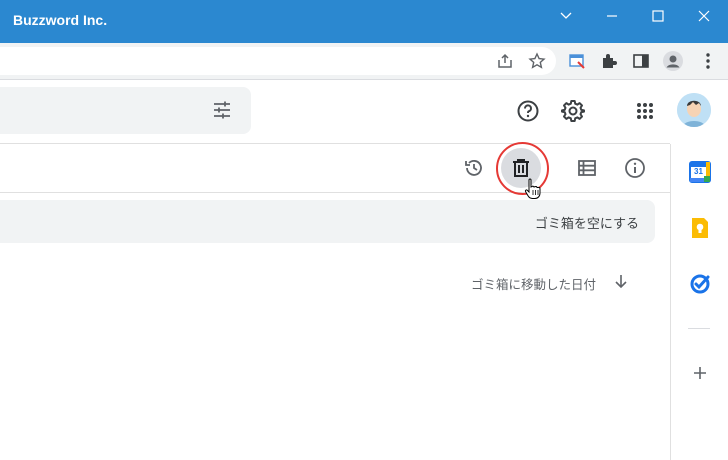 This screenshot has width=728, height=460. What do you see at coordinates (700, 228) in the screenshot?
I see `keep-icon` at bounding box center [700, 228].